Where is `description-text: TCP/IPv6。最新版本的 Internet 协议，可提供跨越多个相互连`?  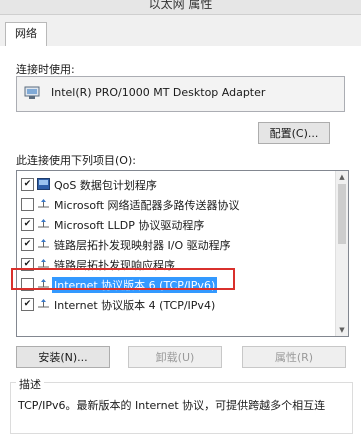
description-text: TCP/IPv6。最新版本的 Internet 协议，可提供跨越多个相互连 is located at coordinates (172, 405).